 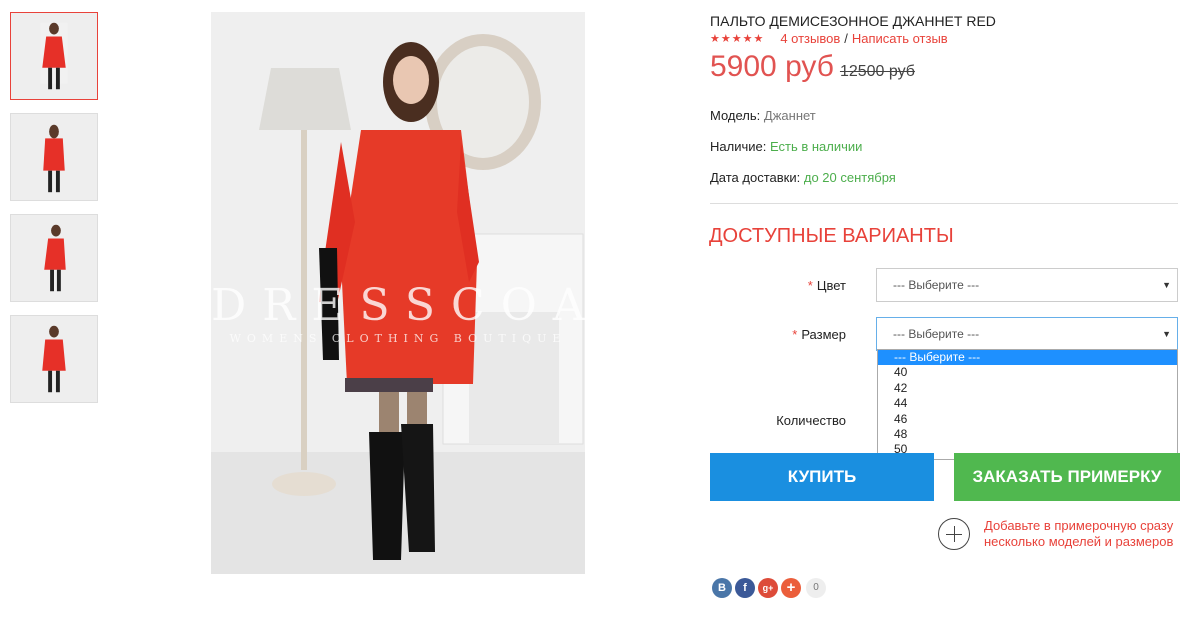 What do you see at coordinates (1027, 285) in the screenshot?
I see `color-select: --- Выберите --- ▼` at bounding box center [1027, 285].